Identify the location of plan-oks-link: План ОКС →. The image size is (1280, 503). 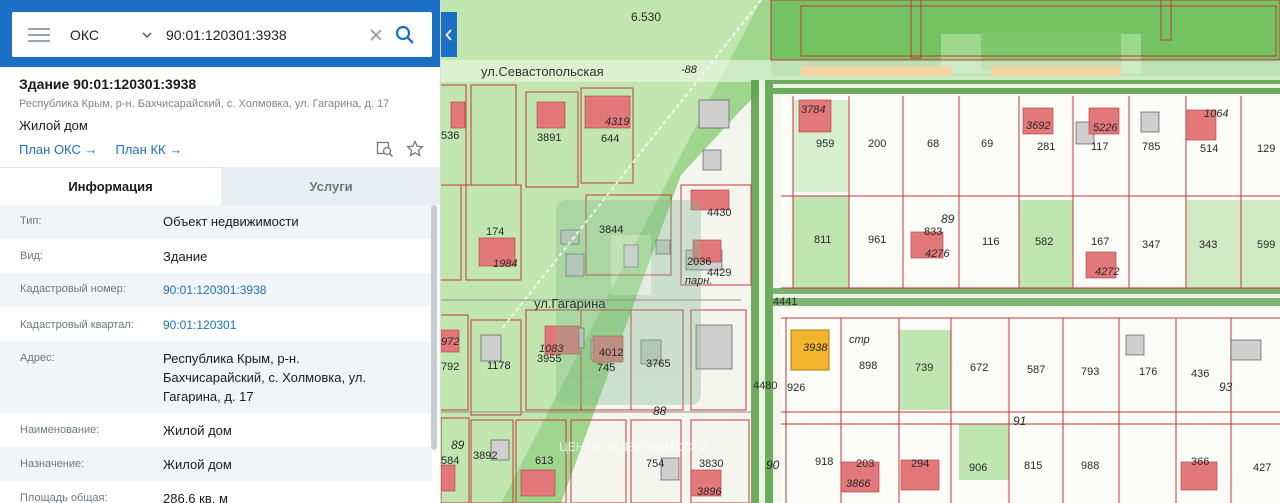
(58, 149).